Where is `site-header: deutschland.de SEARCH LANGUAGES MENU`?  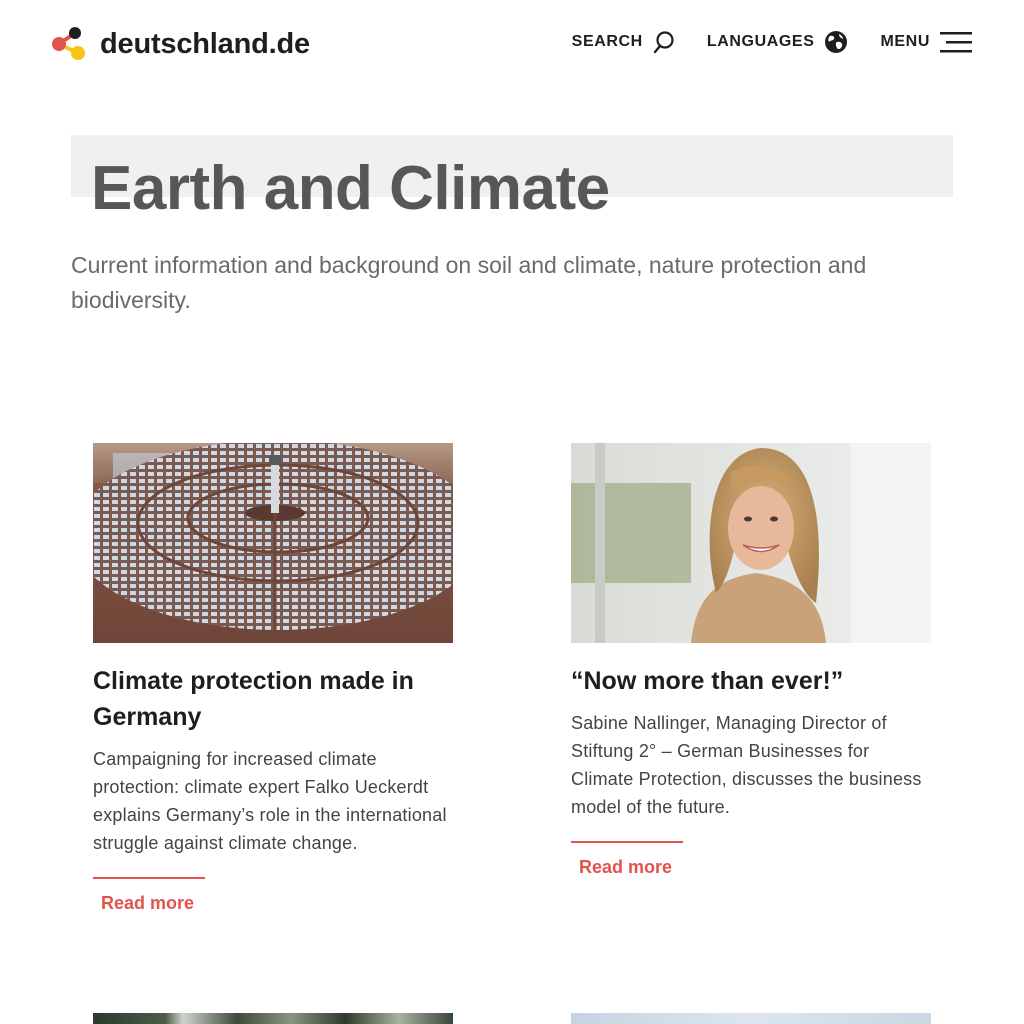 site-header: deutschland.de SEARCH LANGUAGES MENU is located at coordinates (512, 46).